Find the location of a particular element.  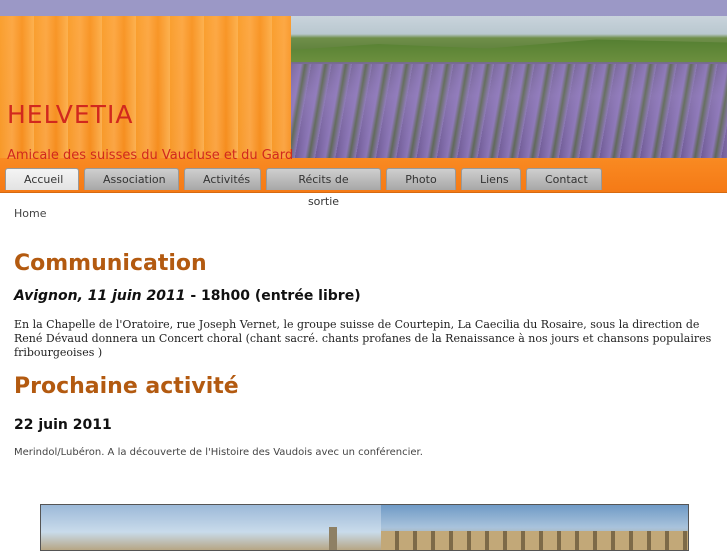

gallery-photo-aqueduct is located at coordinates (534, 527).